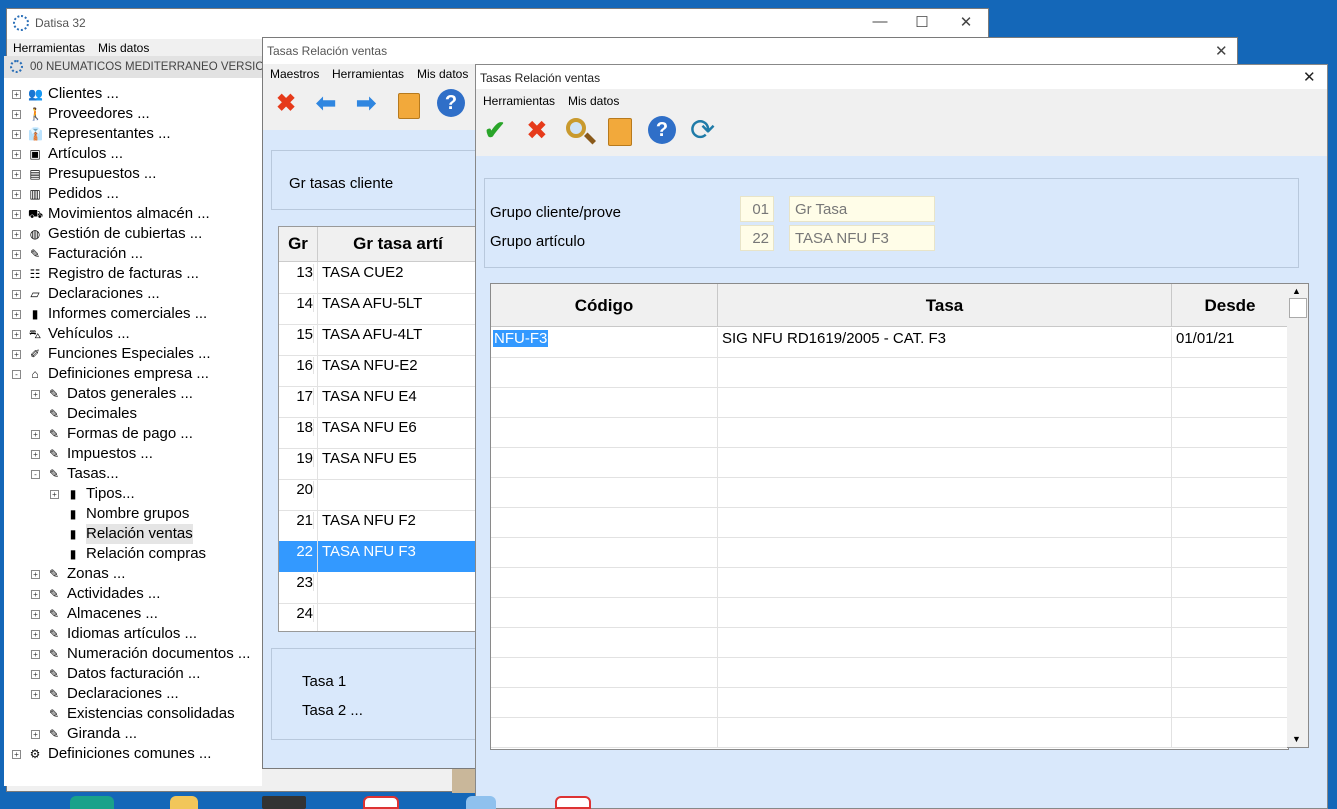 This screenshot has width=1337, height=809. I want to click on menu-herramientas-detail: Herramientas, so click(519, 101).